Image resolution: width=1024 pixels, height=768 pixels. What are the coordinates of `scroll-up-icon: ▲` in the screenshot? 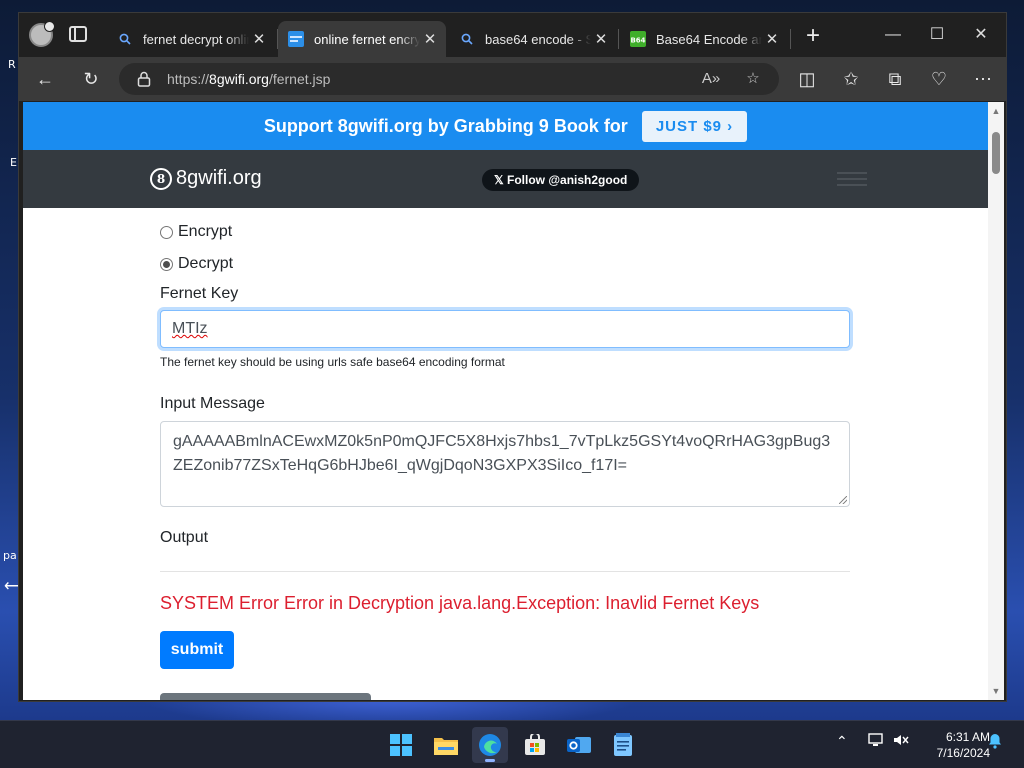 It's located at (996, 111).